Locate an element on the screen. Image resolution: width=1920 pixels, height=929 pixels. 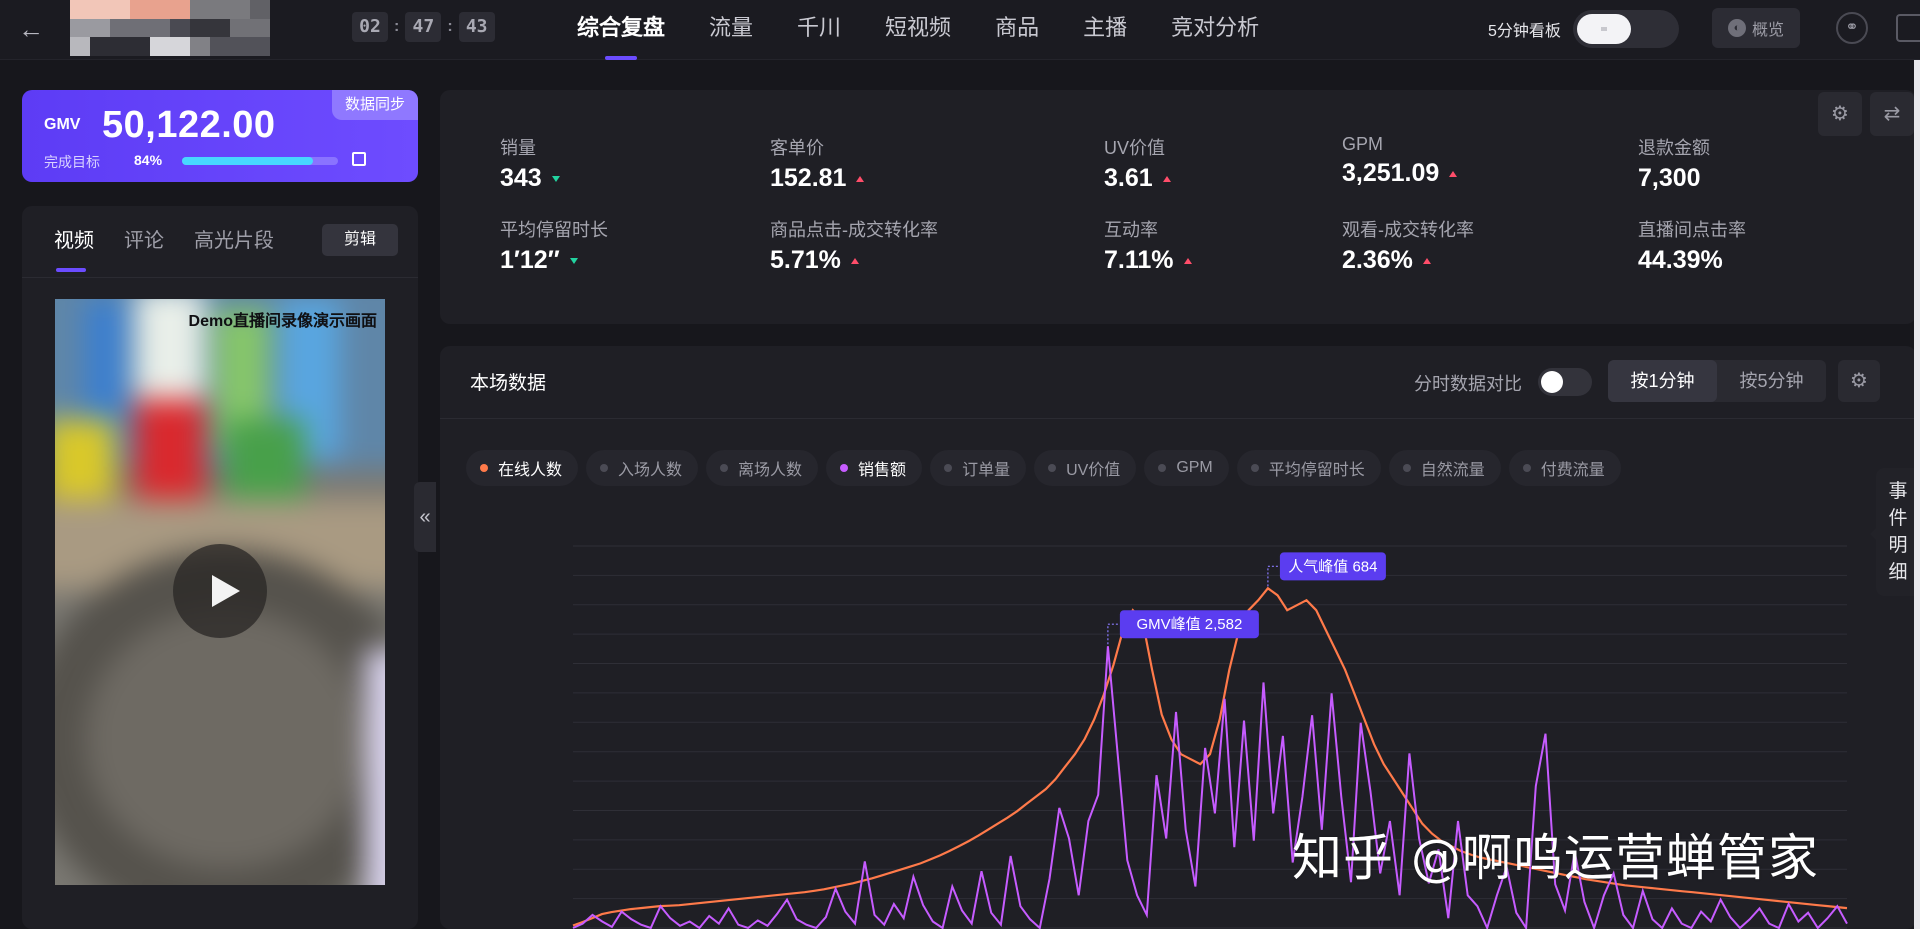
nav-tab-anchor: 主播 is located at coordinates (1105, 30).